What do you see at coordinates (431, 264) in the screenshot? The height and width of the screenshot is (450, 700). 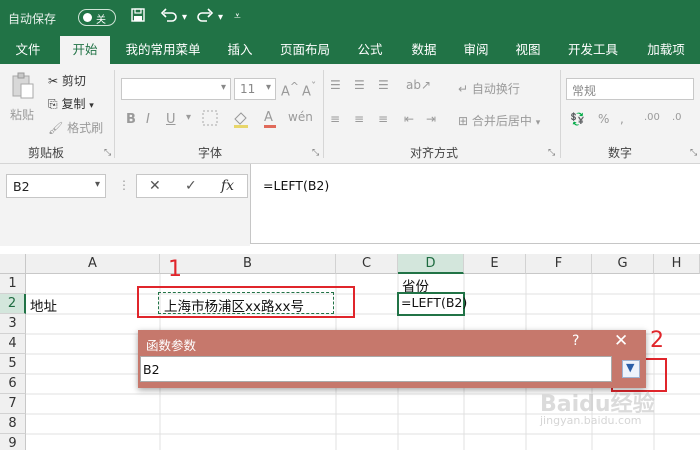 I see `column-header-d: D` at bounding box center [431, 264].